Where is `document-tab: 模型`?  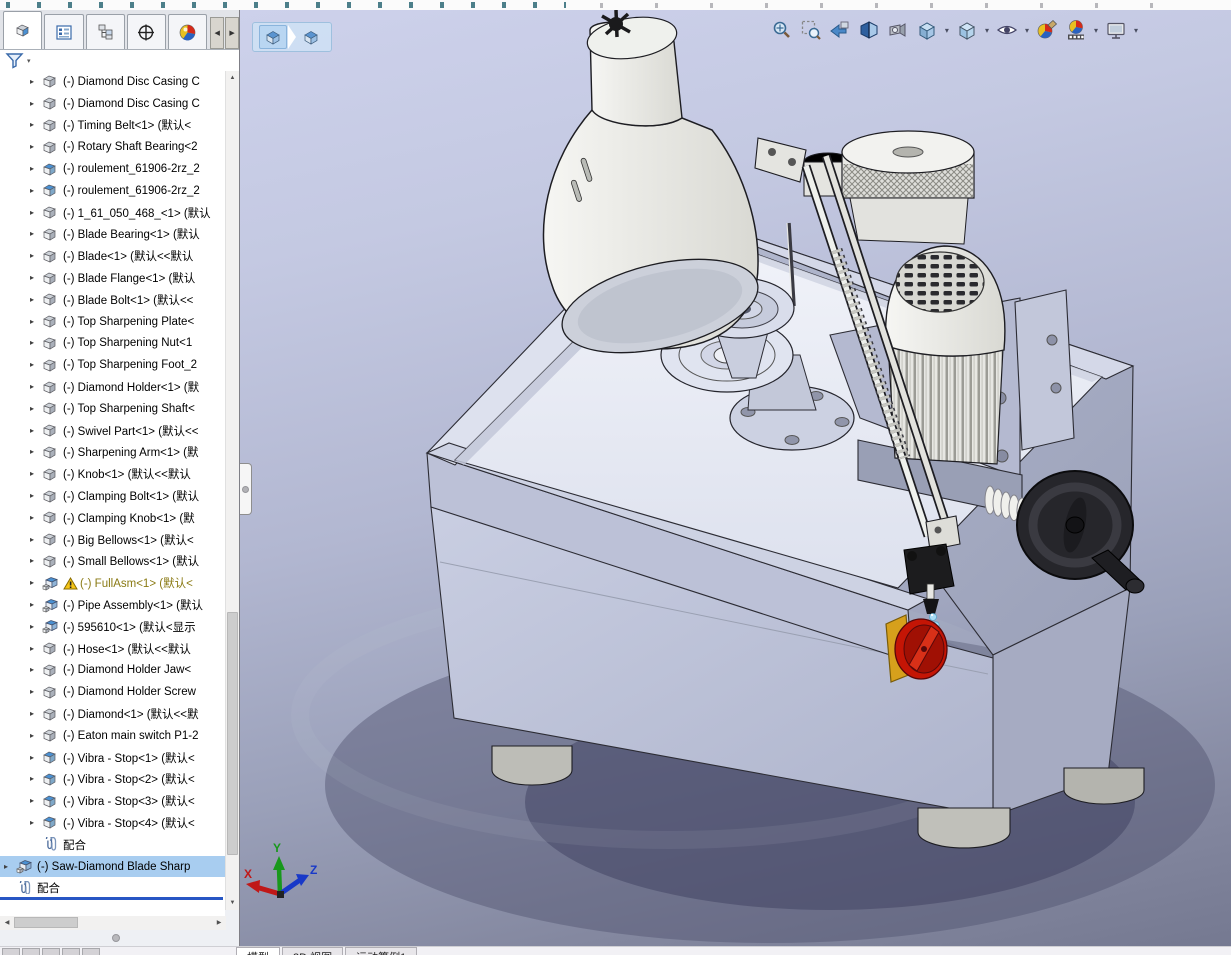 document-tab: 模型 is located at coordinates (258, 951).